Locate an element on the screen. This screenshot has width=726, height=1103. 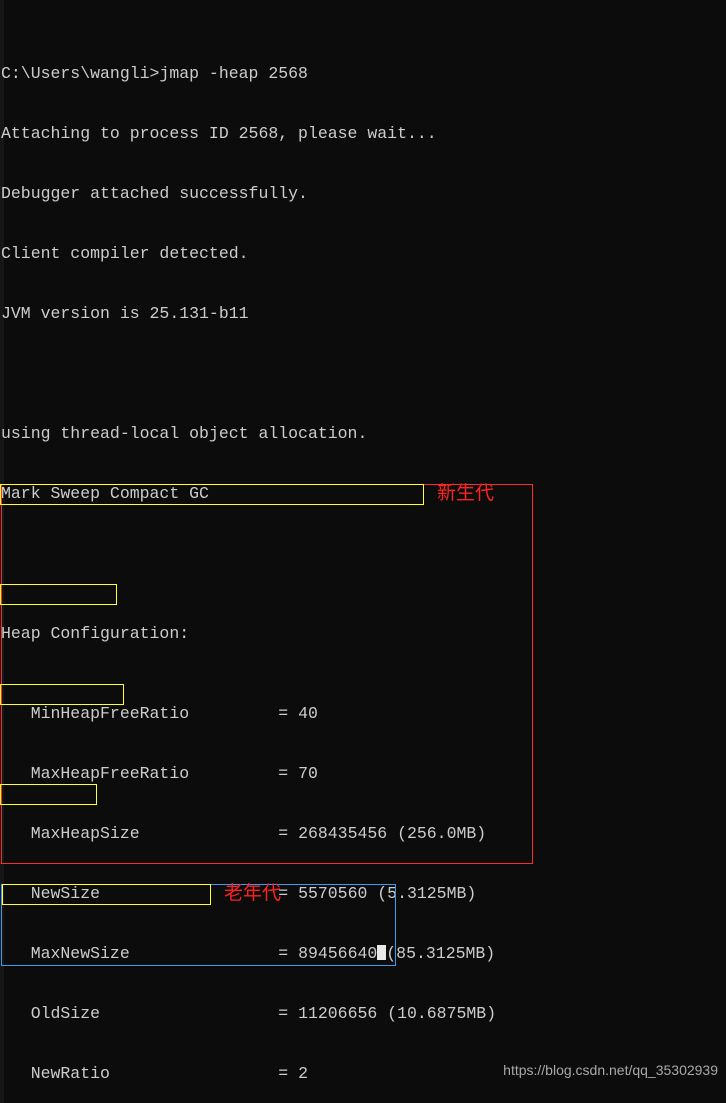
debugger-line: Debugger attached successfully. is located at coordinates (154, 193).